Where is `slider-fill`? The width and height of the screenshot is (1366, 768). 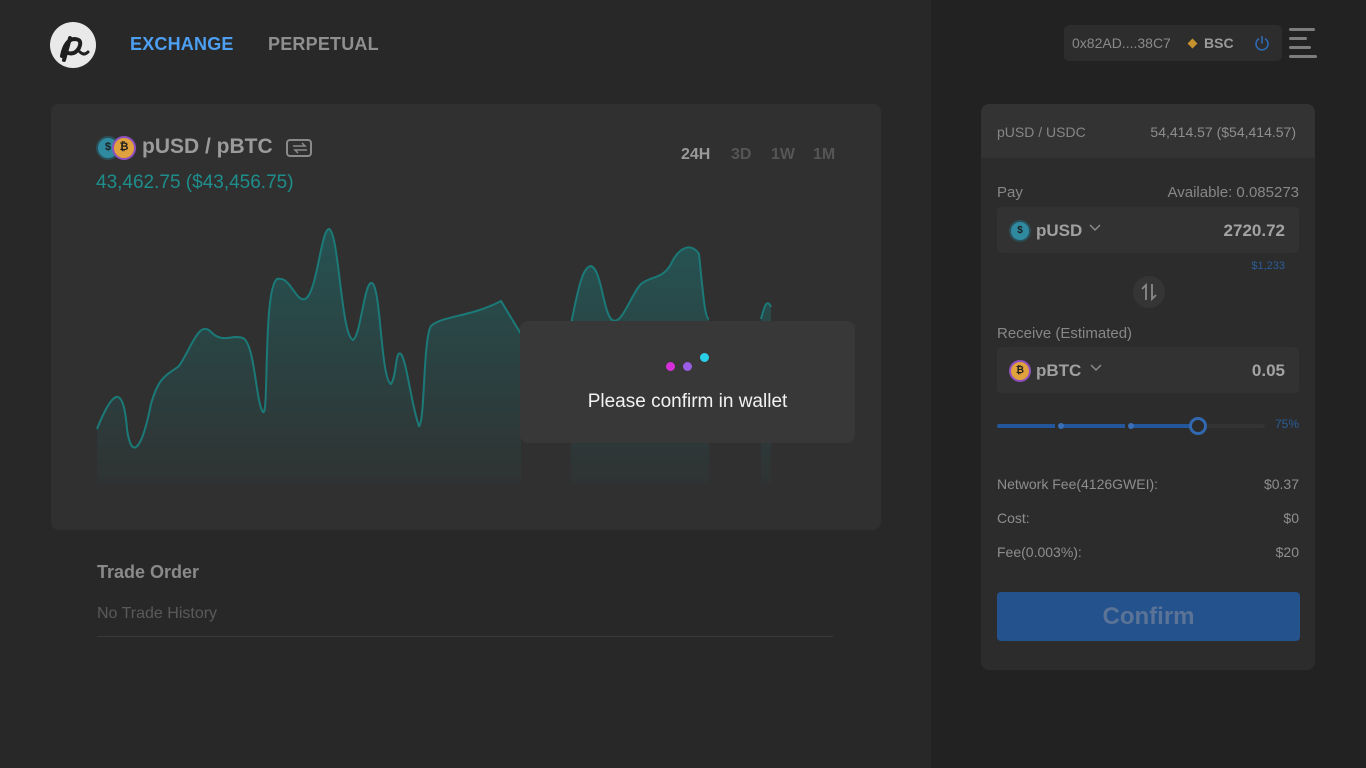
slider-fill is located at coordinates (1097, 426).